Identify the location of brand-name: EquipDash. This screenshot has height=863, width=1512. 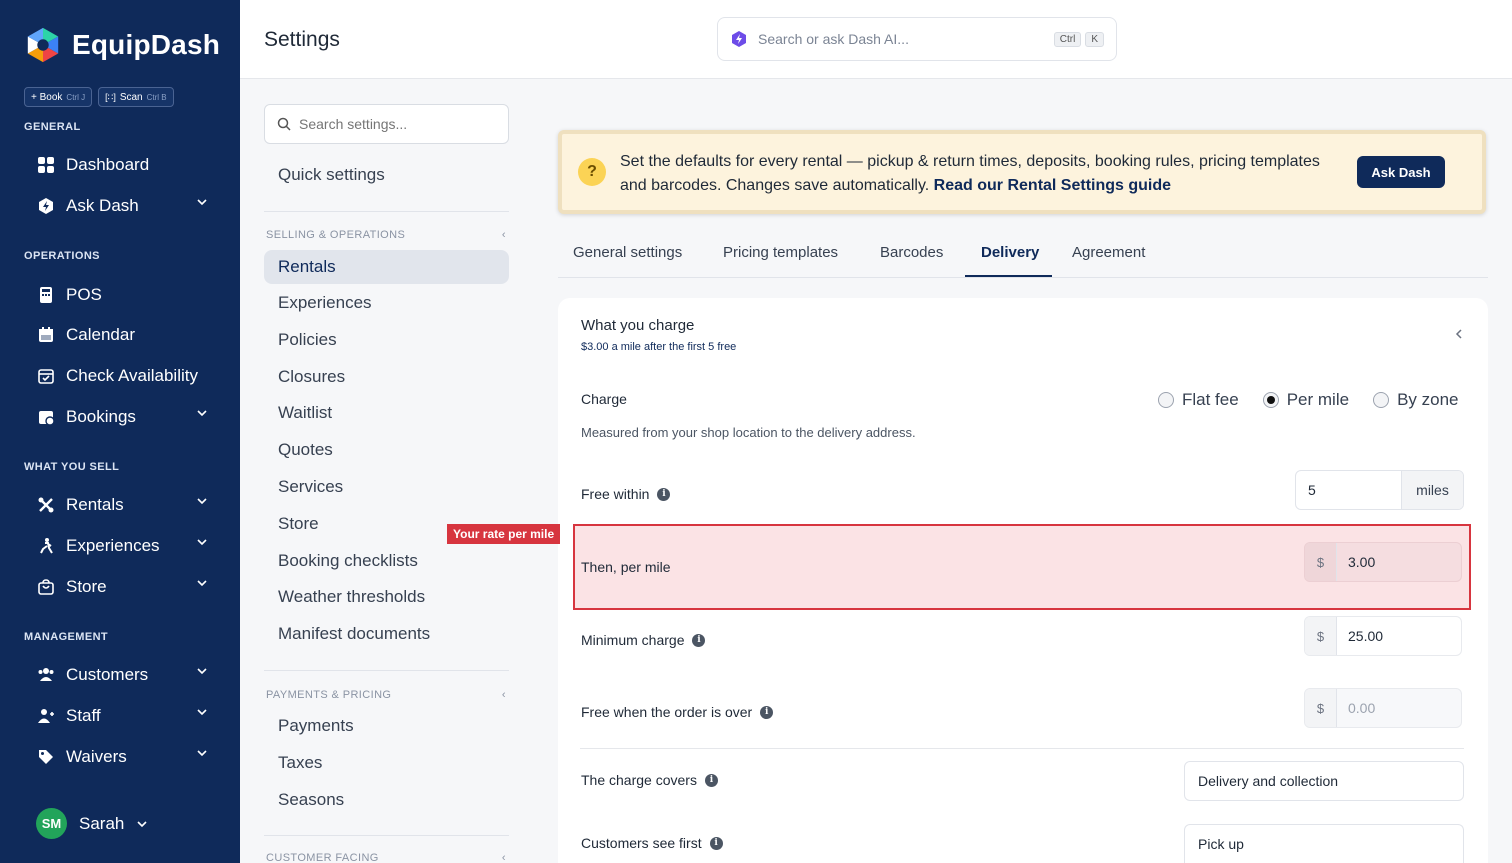
(146, 44).